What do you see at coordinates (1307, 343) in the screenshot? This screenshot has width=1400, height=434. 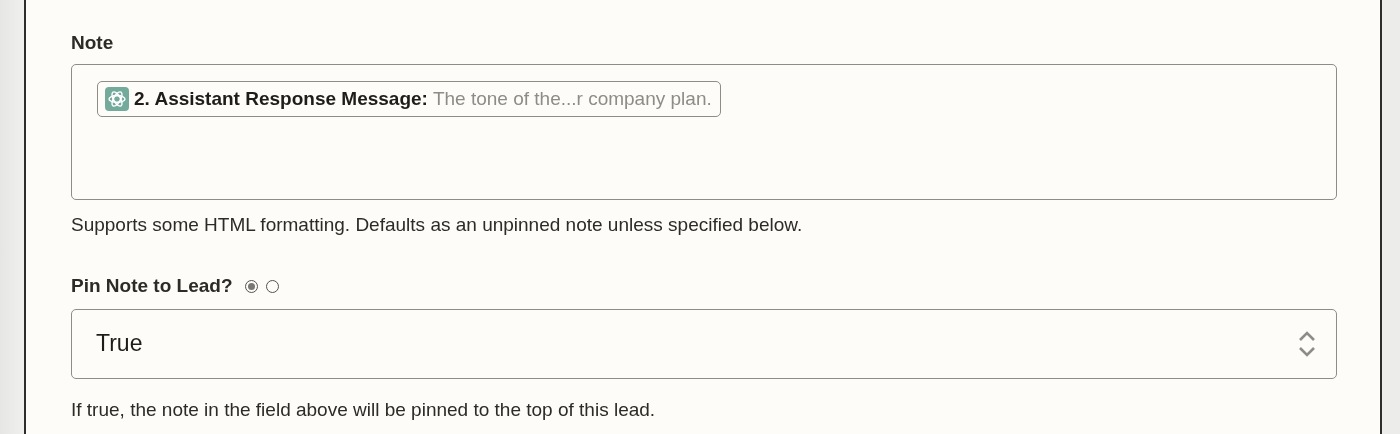 I see `chevron-up-down-icon` at bounding box center [1307, 343].